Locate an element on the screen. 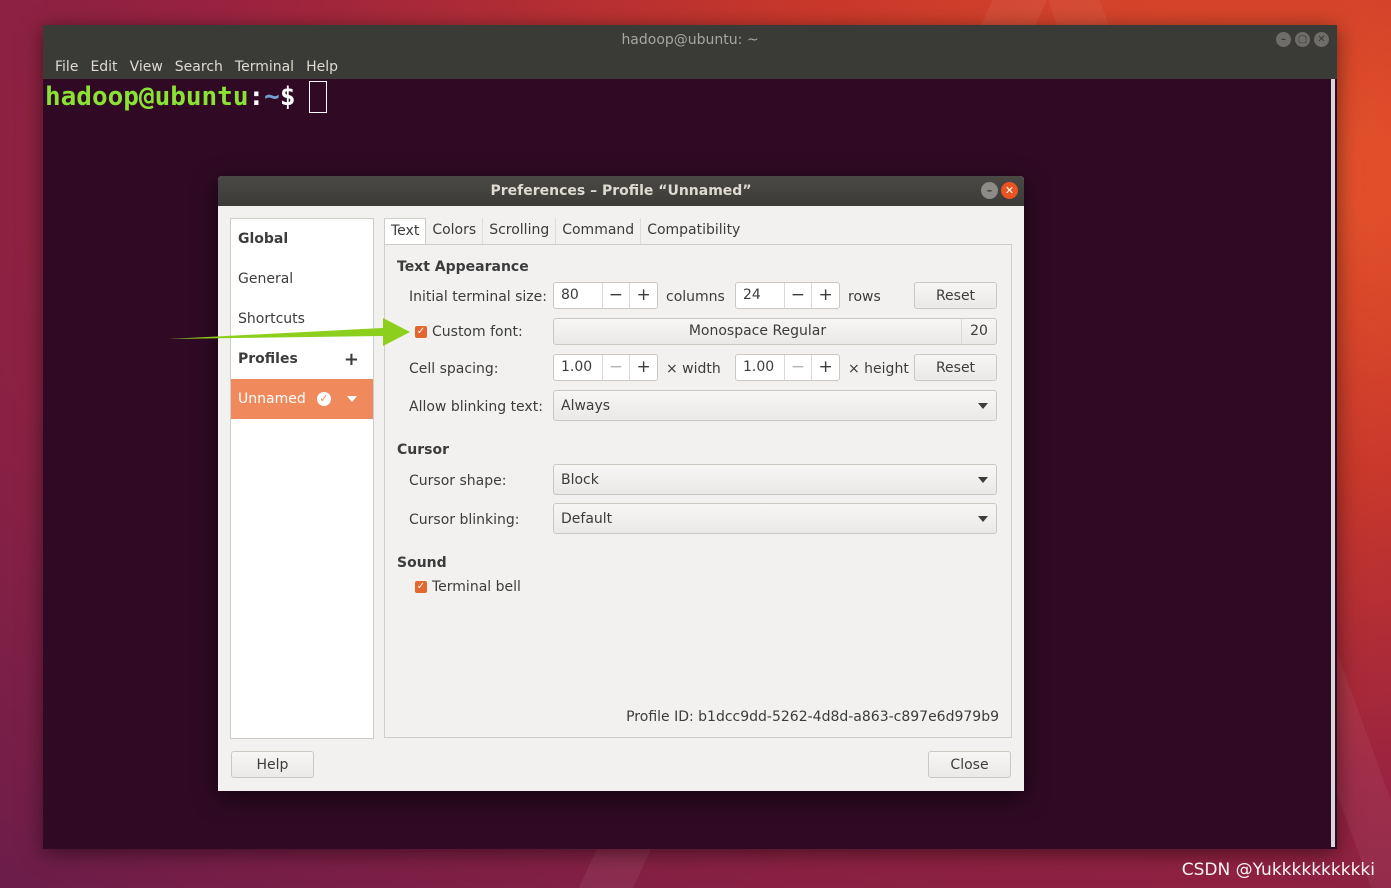 The image size is (1391, 888). sidebar-header-global: Global is located at coordinates (263, 239).